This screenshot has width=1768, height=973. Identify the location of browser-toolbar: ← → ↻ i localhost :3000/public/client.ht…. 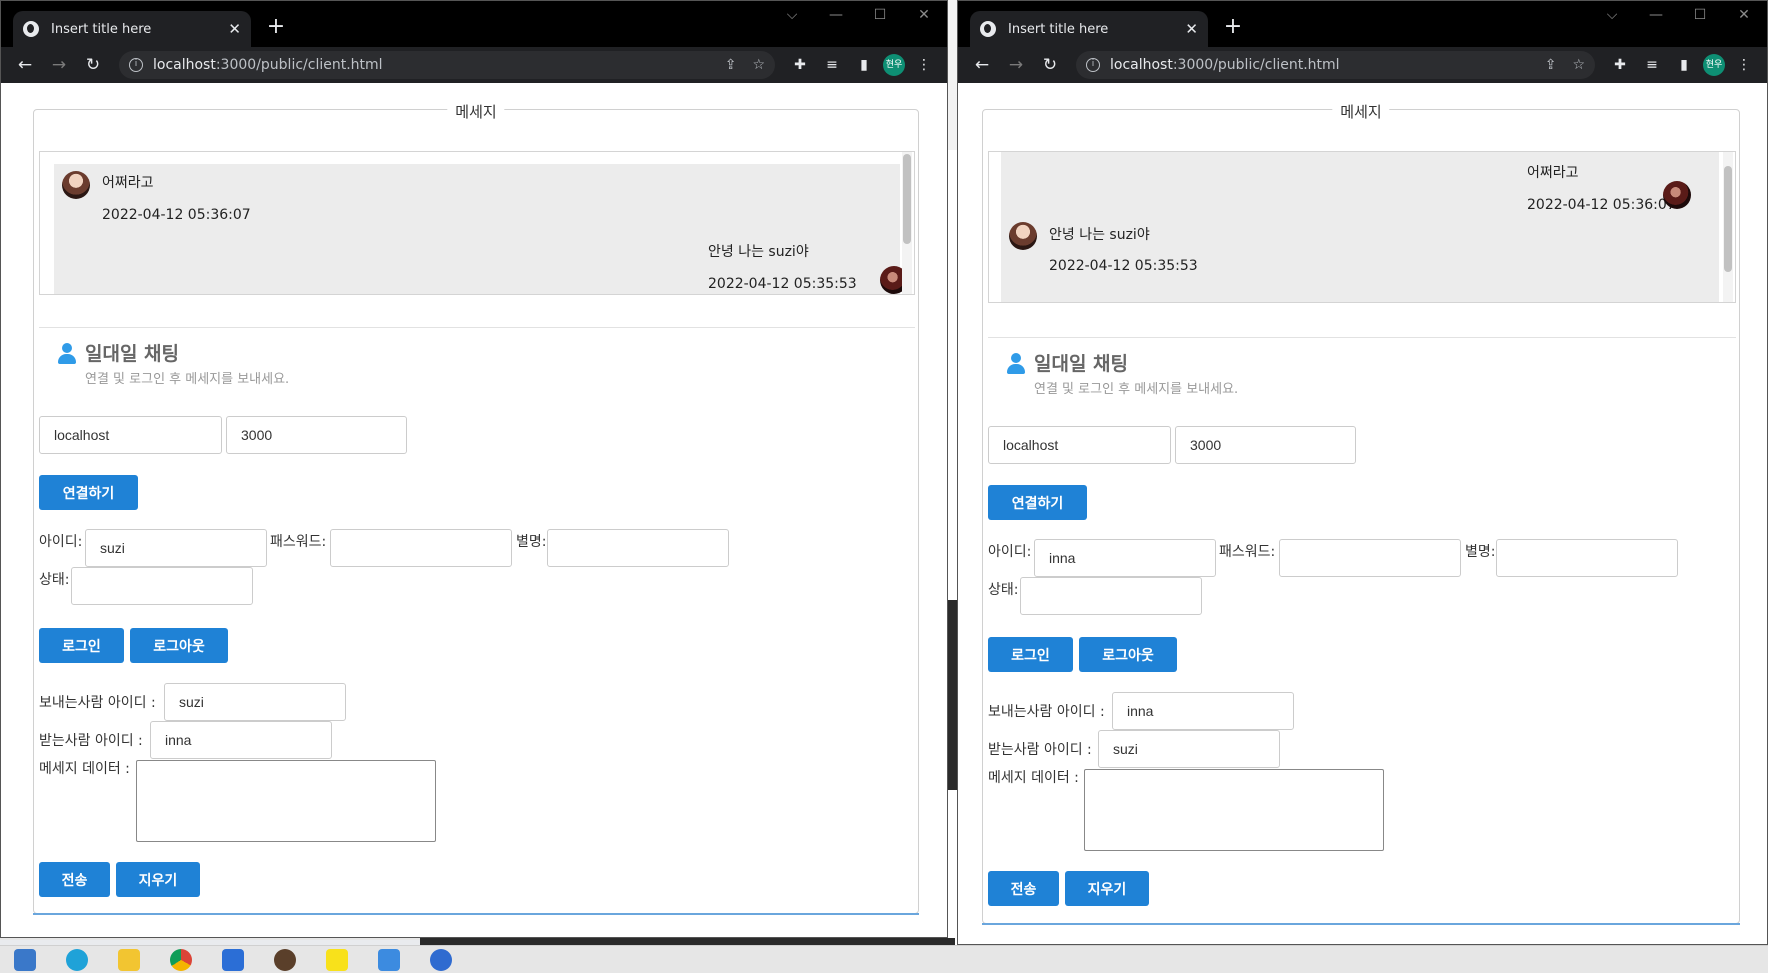
(1362, 65).